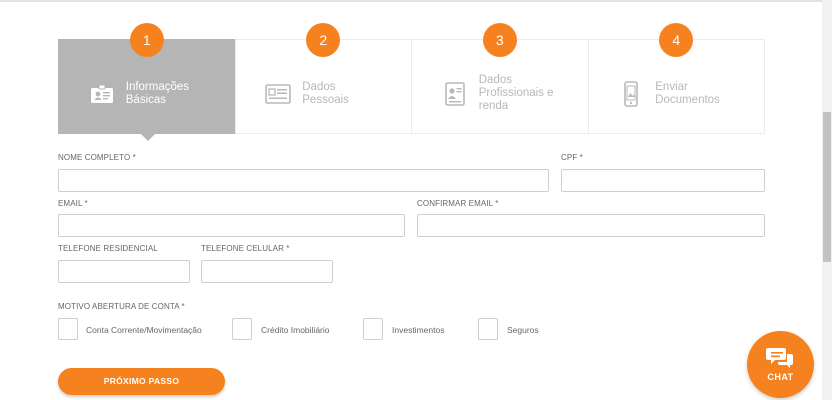 This screenshot has height=400, width=832. What do you see at coordinates (676, 78) in the screenshot?
I see `step-4-enviar-documentos: 4 Enviar Documentos` at bounding box center [676, 78].